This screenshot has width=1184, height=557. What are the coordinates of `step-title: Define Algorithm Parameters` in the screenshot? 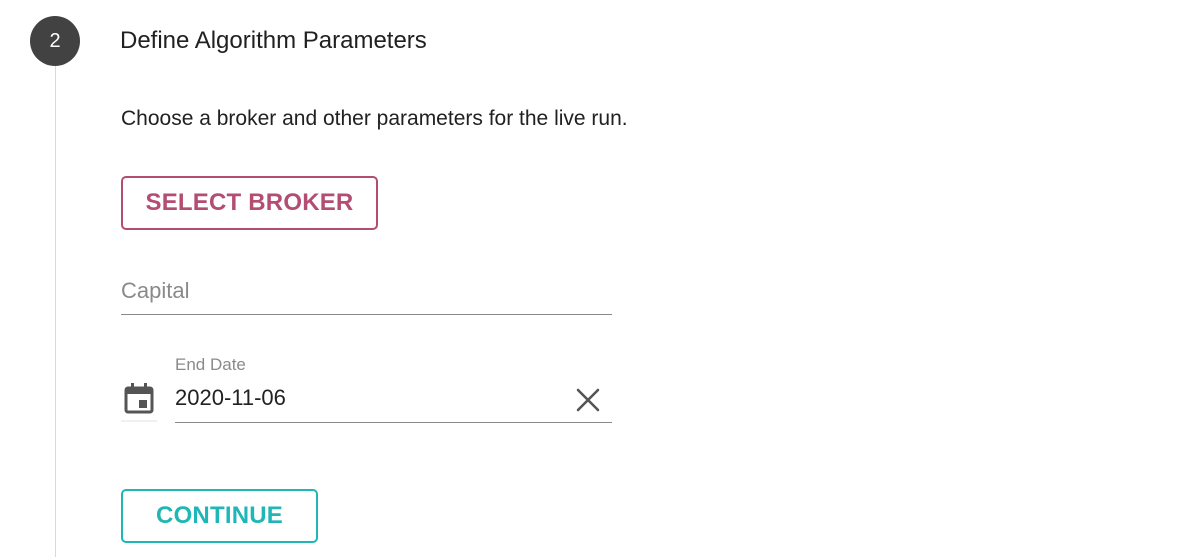 It's located at (273, 40).